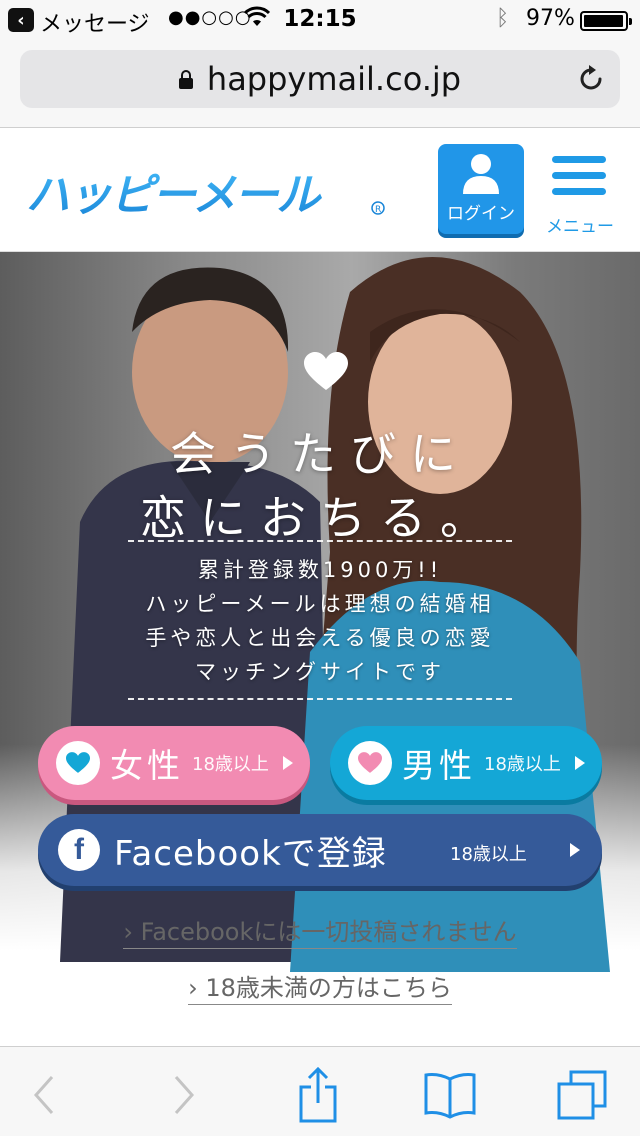 This screenshot has height=1136, width=640. I want to click on back-icon, so click(44, 1095).